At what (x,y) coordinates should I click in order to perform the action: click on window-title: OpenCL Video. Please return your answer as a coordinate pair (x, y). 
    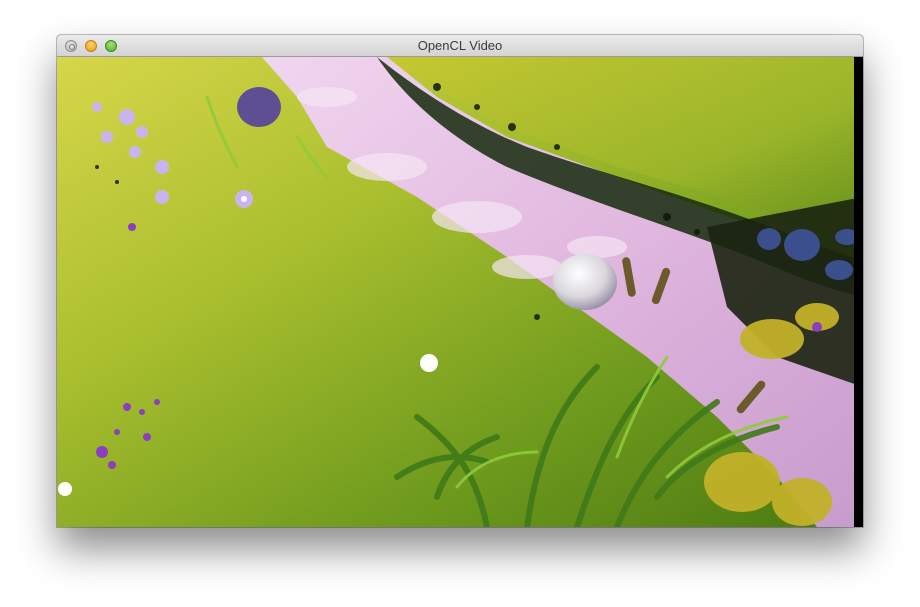
    Looking at the image, I should click on (460, 45).